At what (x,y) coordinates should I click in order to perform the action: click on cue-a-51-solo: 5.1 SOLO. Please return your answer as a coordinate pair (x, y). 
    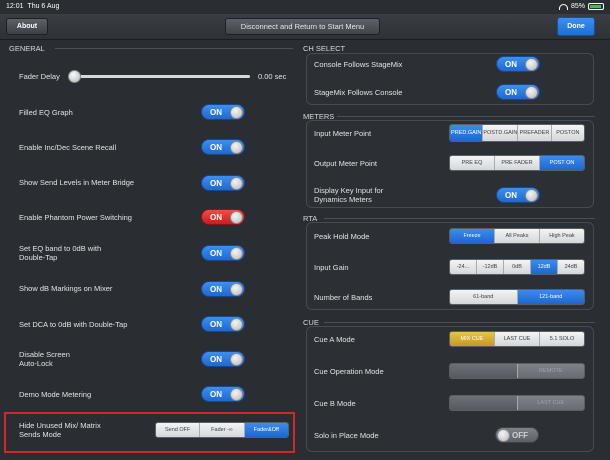
    Looking at the image, I should click on (562, 339).